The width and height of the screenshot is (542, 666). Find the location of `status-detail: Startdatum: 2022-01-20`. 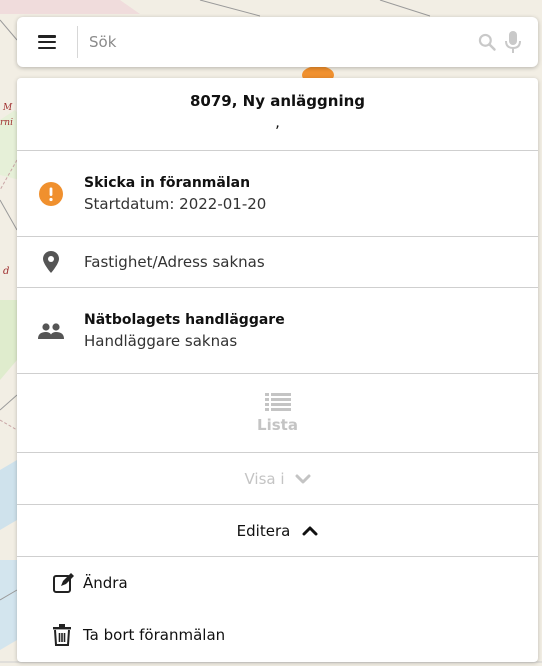

status-detail: Startdatum: 2022-01-20 is located at coordinates (175, 203).